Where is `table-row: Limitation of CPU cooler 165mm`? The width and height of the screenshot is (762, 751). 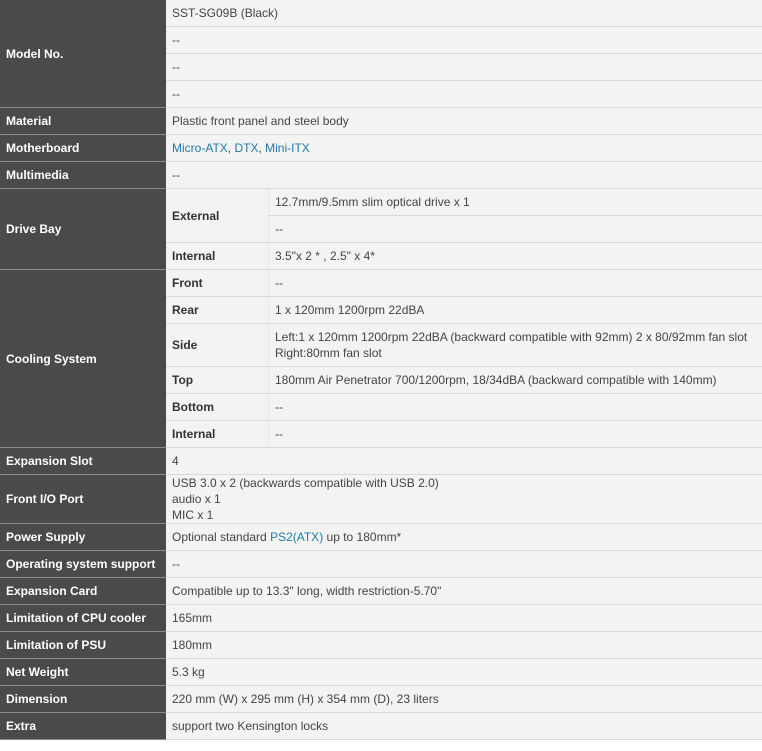 table-row: Limitation of CPU cooler 165mm is located at coordinates (381, 618).